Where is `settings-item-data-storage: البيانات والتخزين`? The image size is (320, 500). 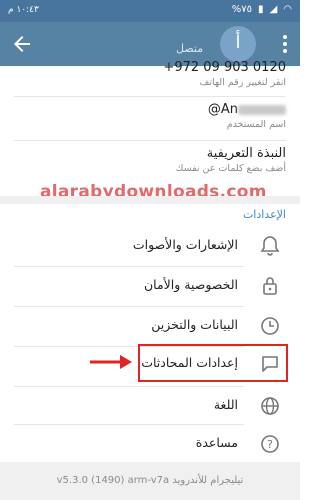 settings-item-data-storage: البيانات والتخزين is located at coordinates (150, 326).